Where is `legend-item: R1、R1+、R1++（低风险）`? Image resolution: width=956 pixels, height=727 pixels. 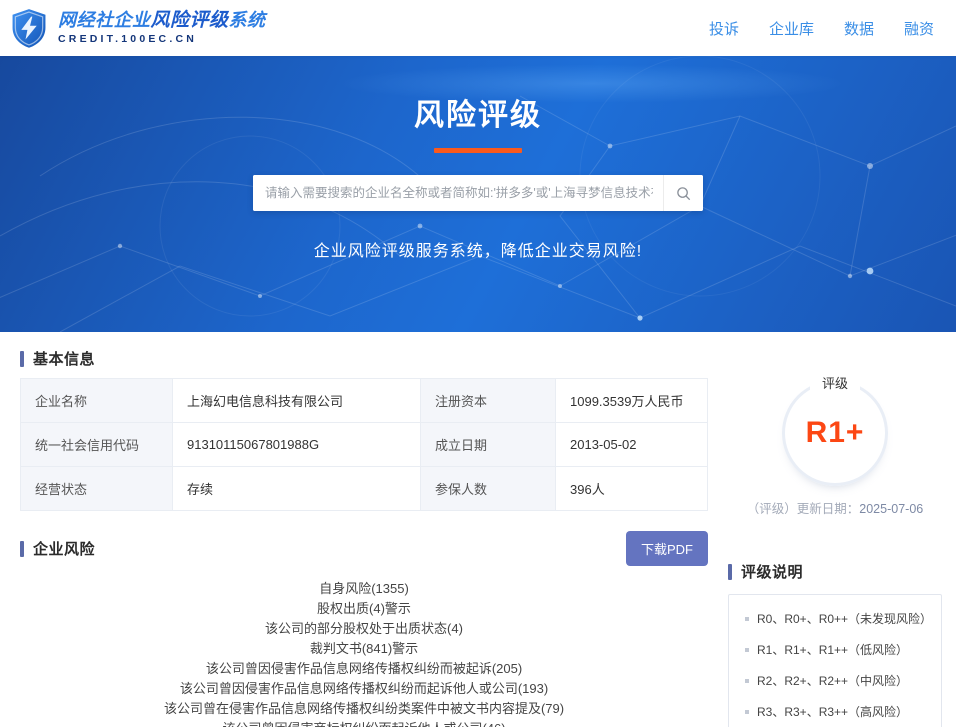
legend-item: R1、R1+、R1++（低风险） is located at coordinates (836, 650).